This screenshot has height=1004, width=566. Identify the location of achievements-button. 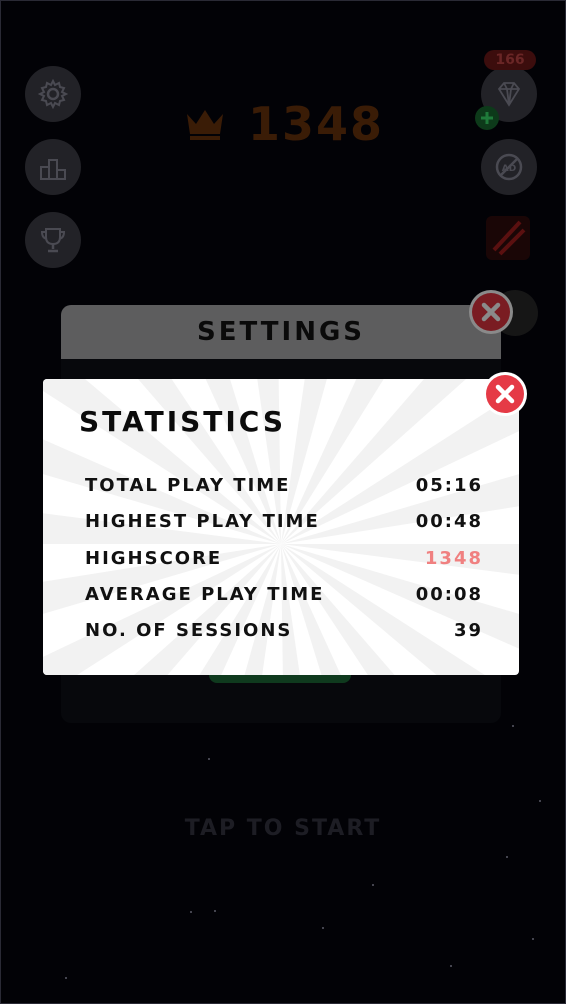
(53, 240).